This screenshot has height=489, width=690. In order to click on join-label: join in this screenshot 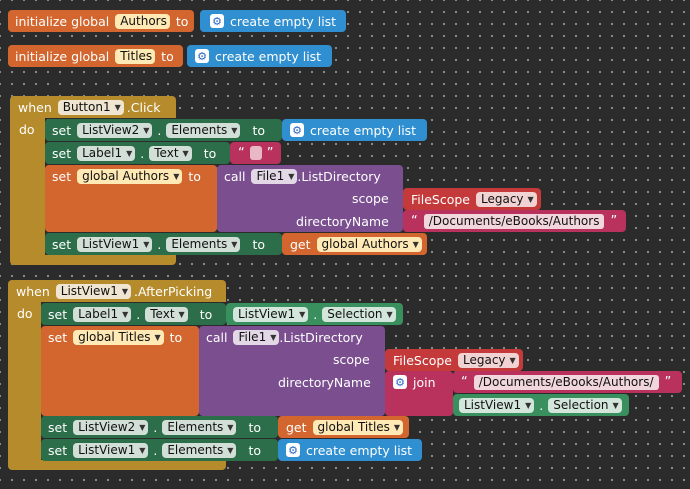, I will do `click(424, 382)`.